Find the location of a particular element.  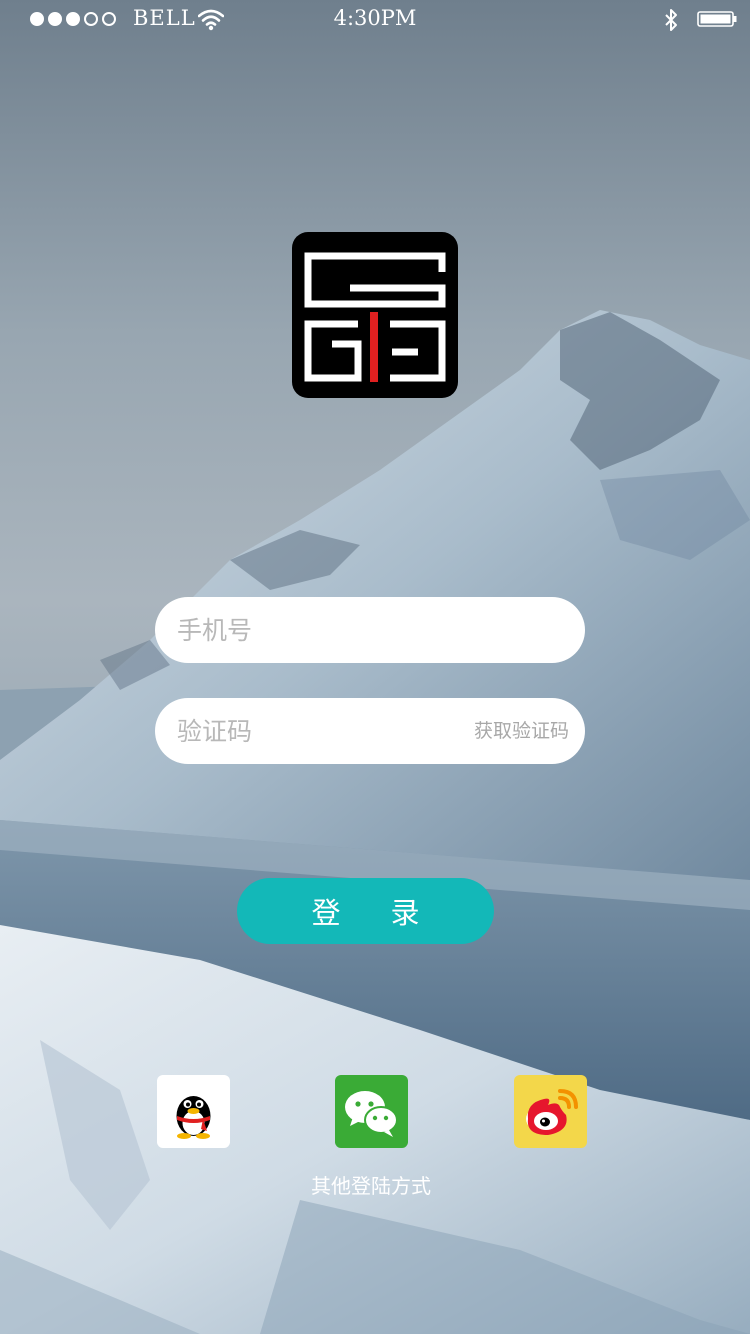

phone-field is located at coordinates (370, 630).